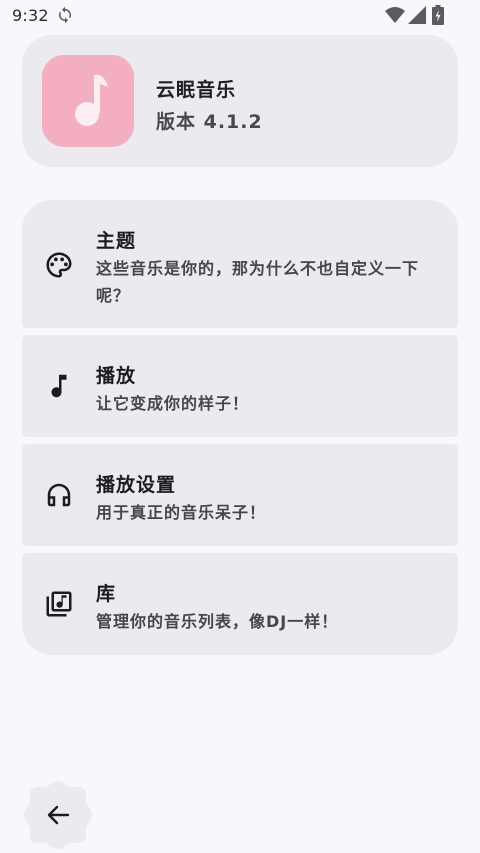  What do you see at coordinates (30, 15) in the screenshot?
I see `status-time: 9:32` at bounding box center [30, 15].